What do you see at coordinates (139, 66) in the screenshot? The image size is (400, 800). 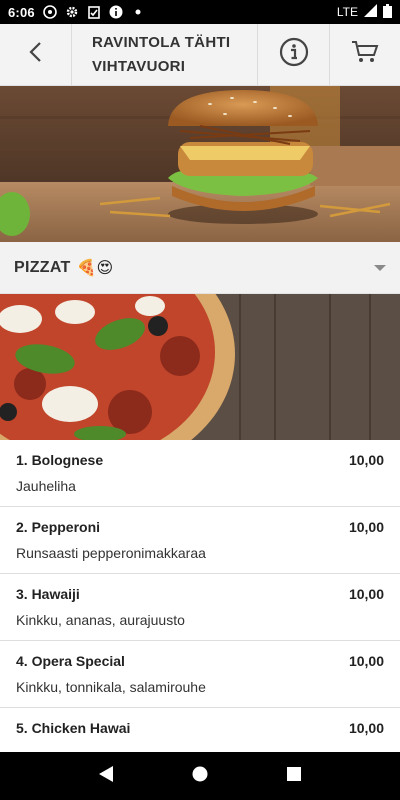 I see `title-line-2: VIHTAVUORI` at bounding box center [139, 66].